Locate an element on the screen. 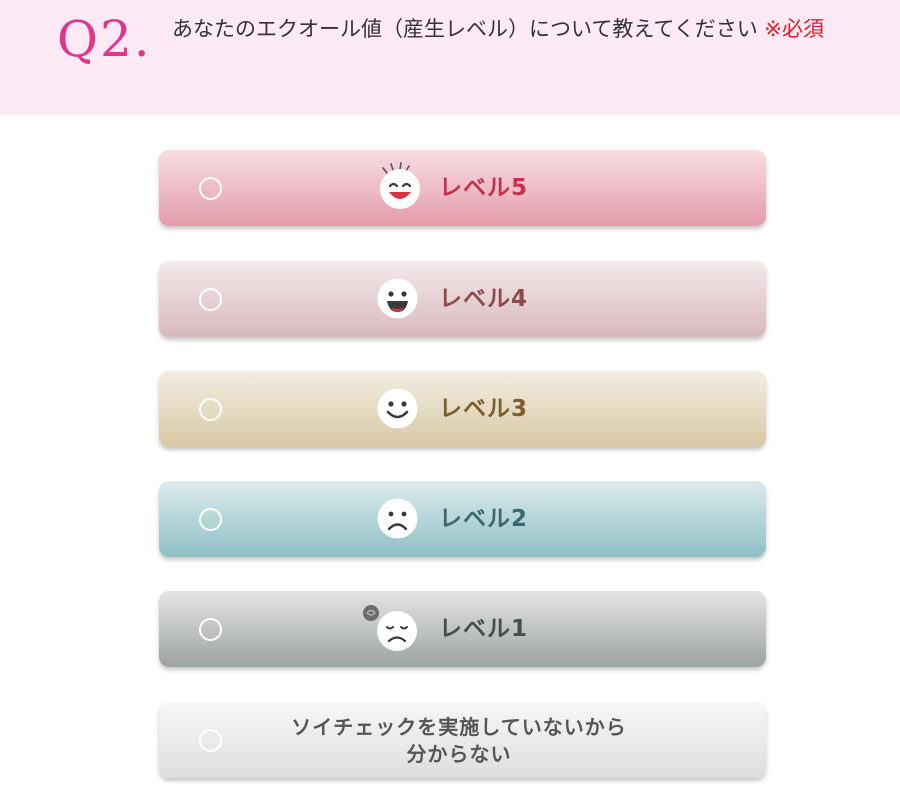 This screenshot has height=810, width=900. required-mark: ※必須 is located at coordinates (794, 29).